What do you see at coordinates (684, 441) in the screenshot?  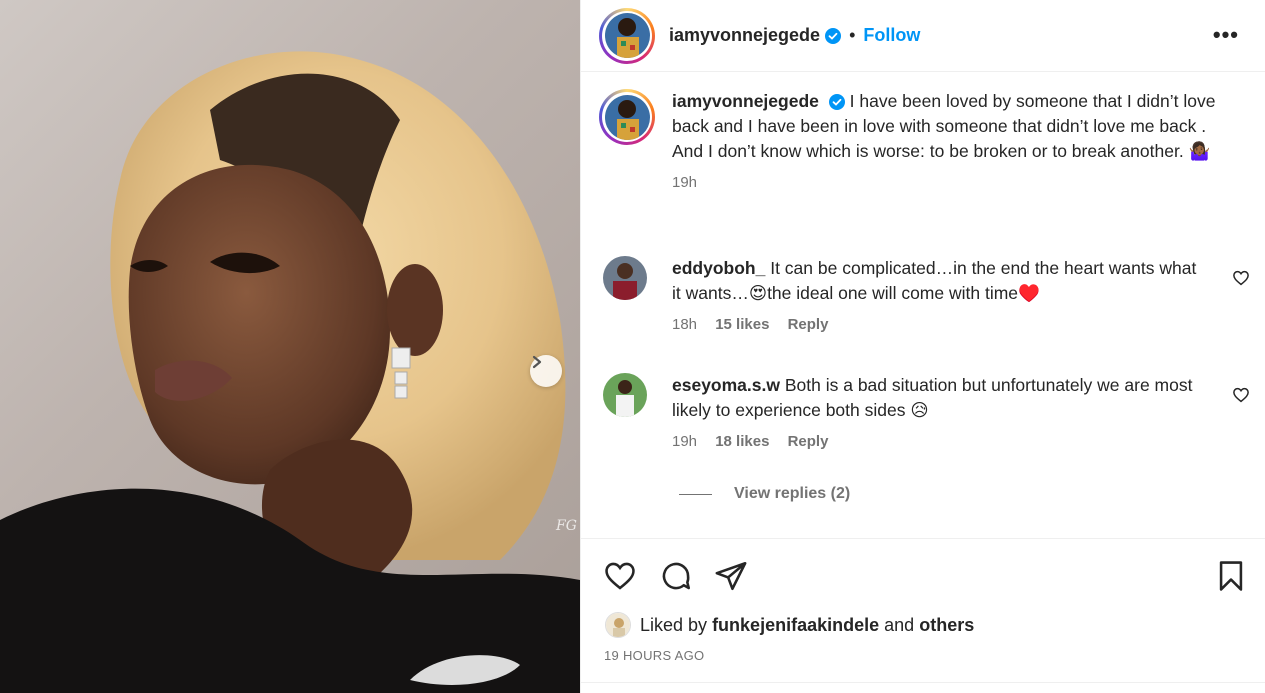 I see `comment-time: 19h` at bounding box center [684, 441].